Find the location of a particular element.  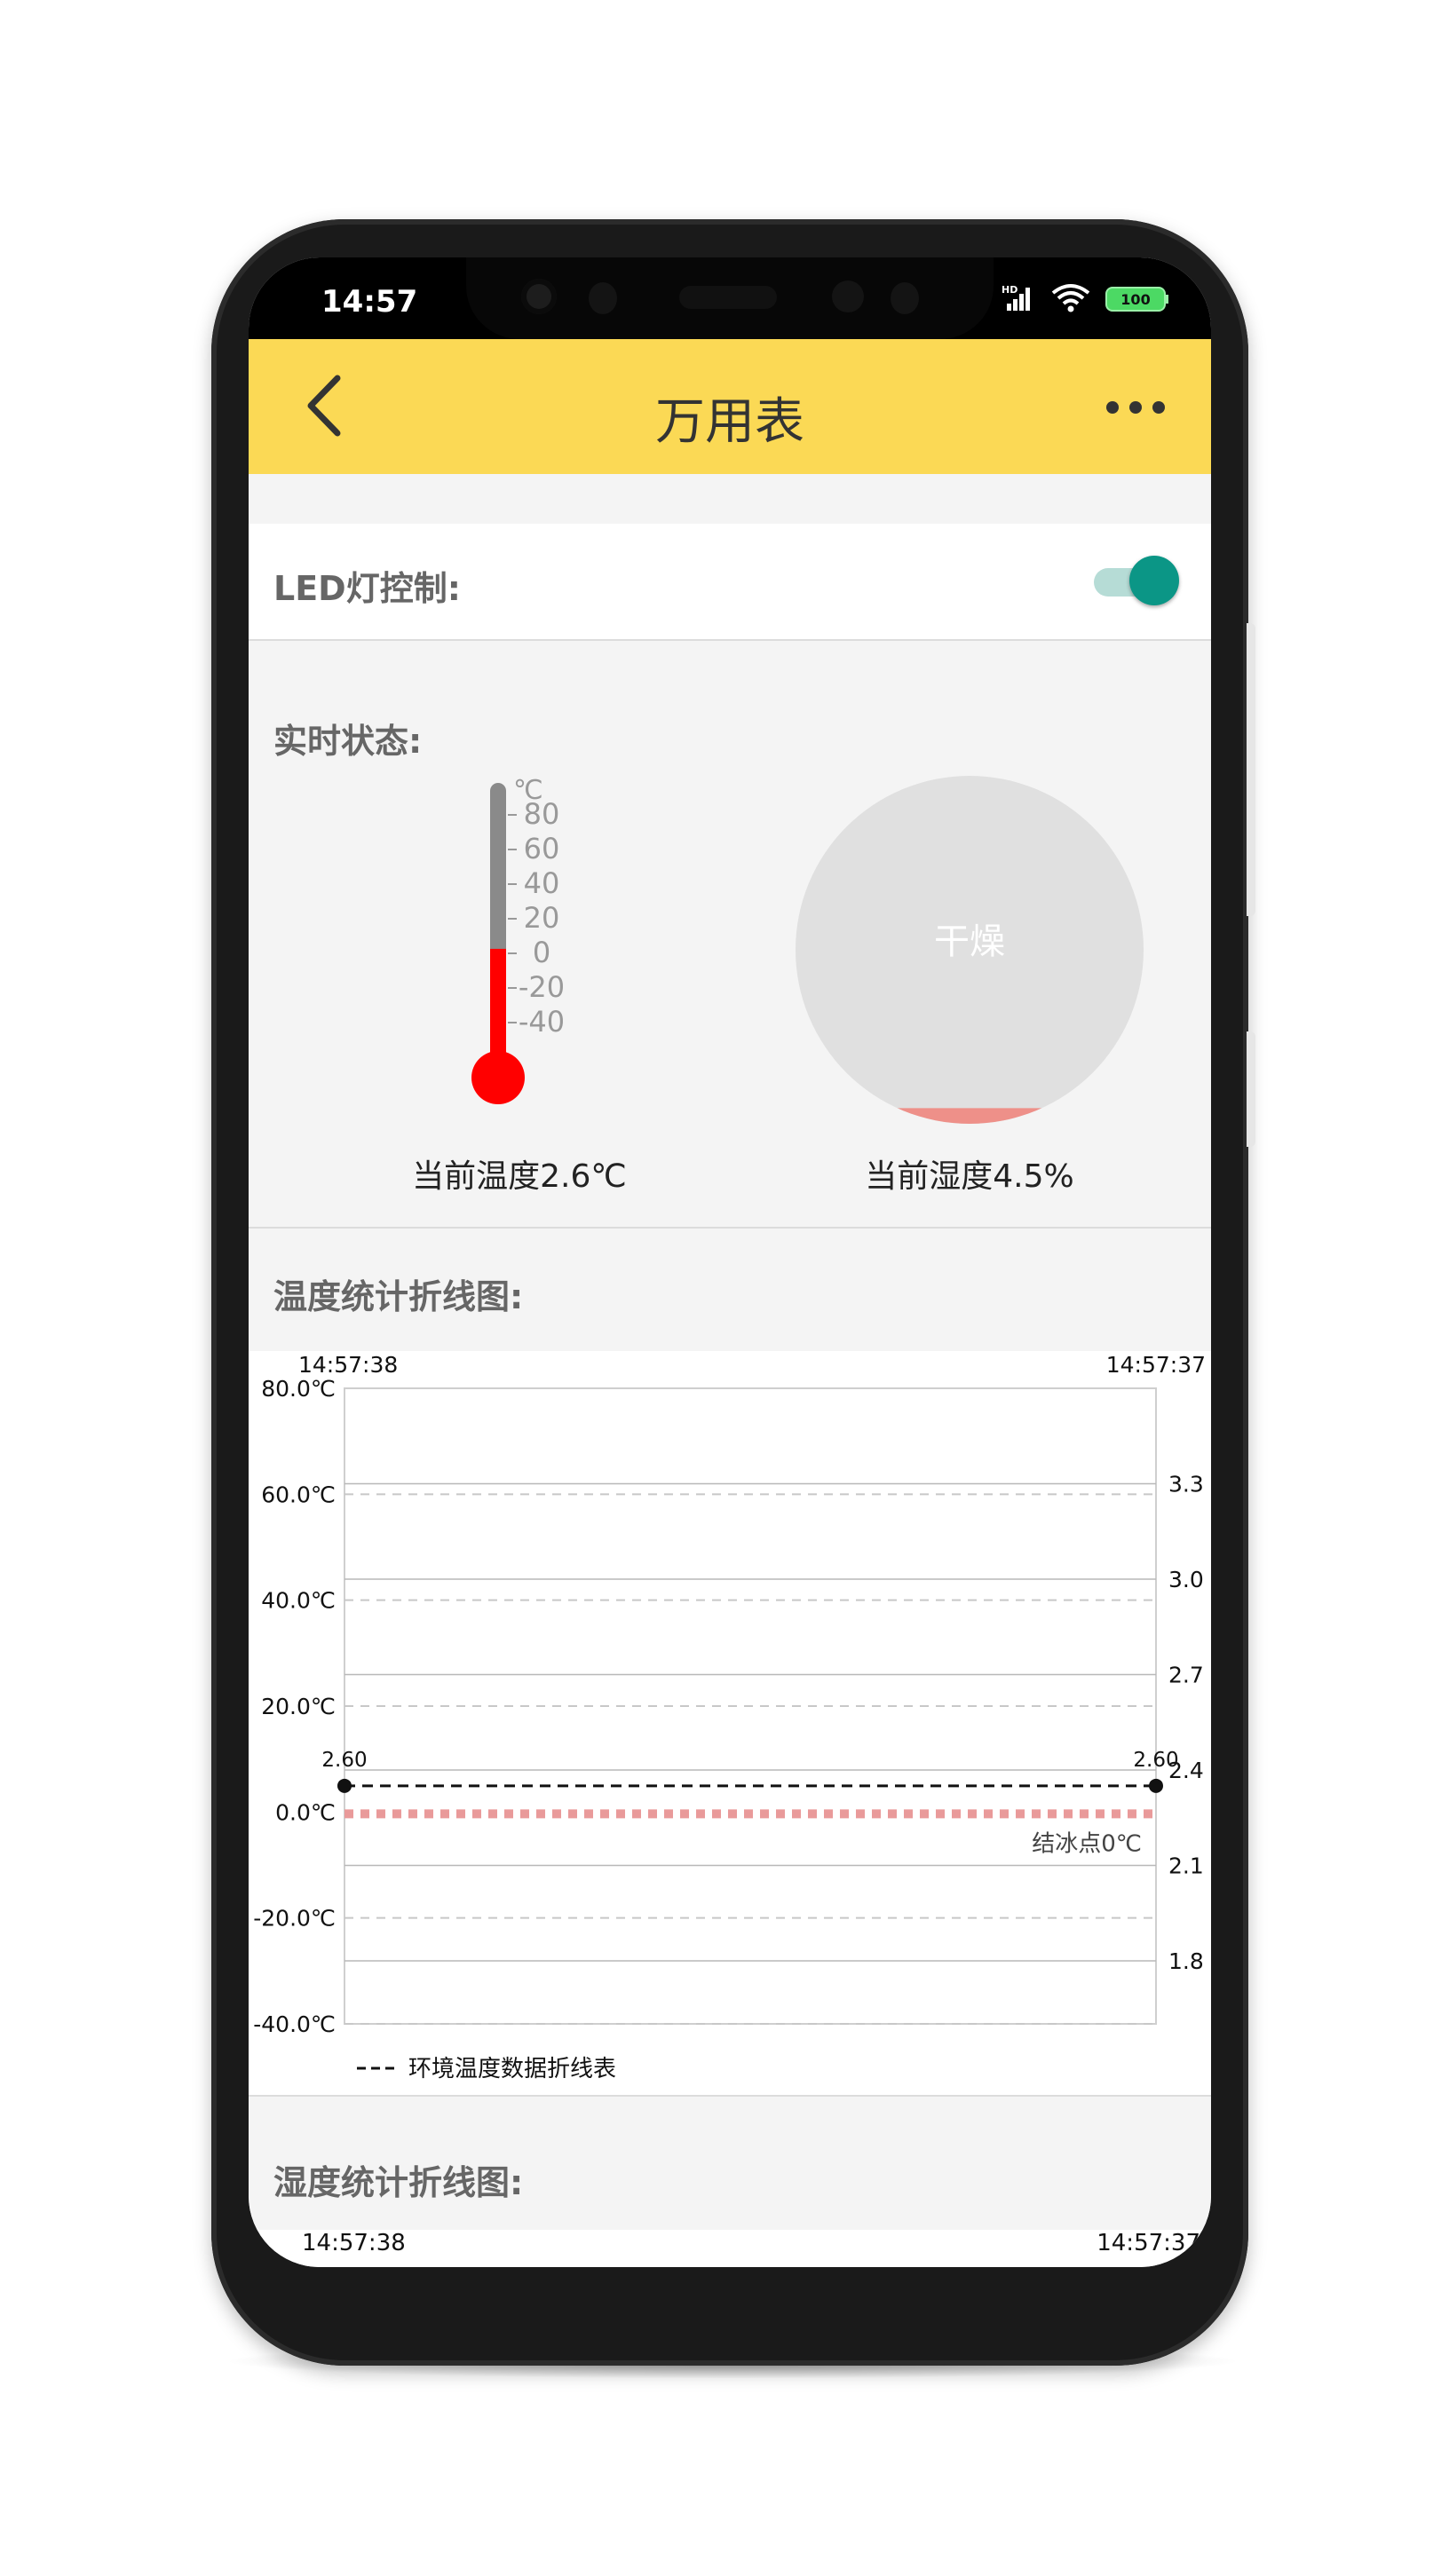

thermometer-tick-label: 60 is located at coordinates (542, 848).